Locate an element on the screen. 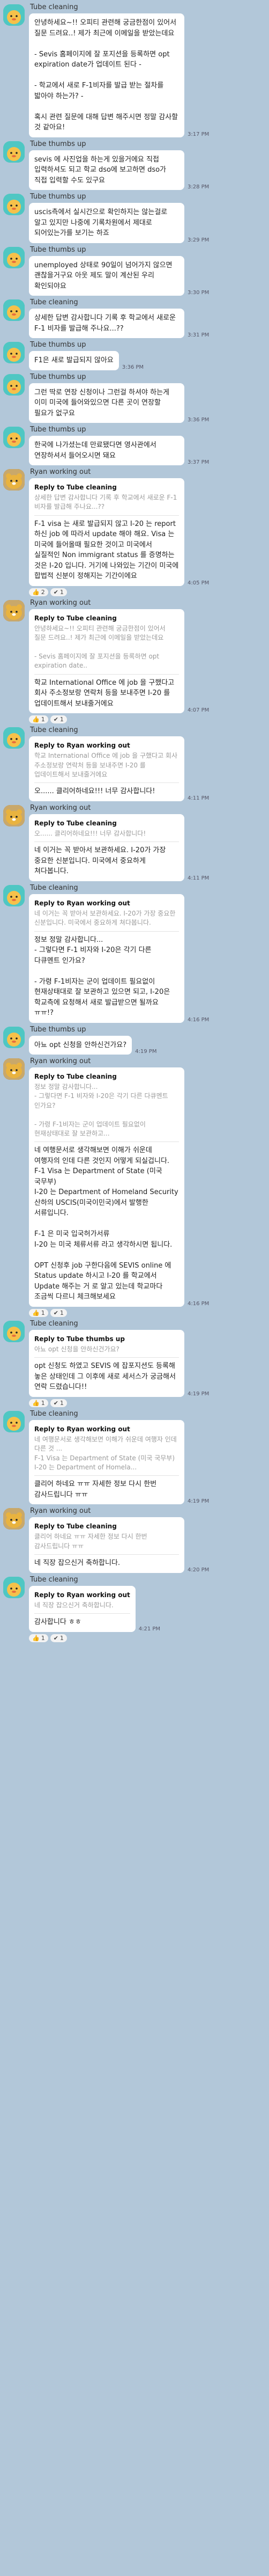  message-text: 아뇨 opt 신청을 안하신건가요? is located at coordinates (80, 1045).